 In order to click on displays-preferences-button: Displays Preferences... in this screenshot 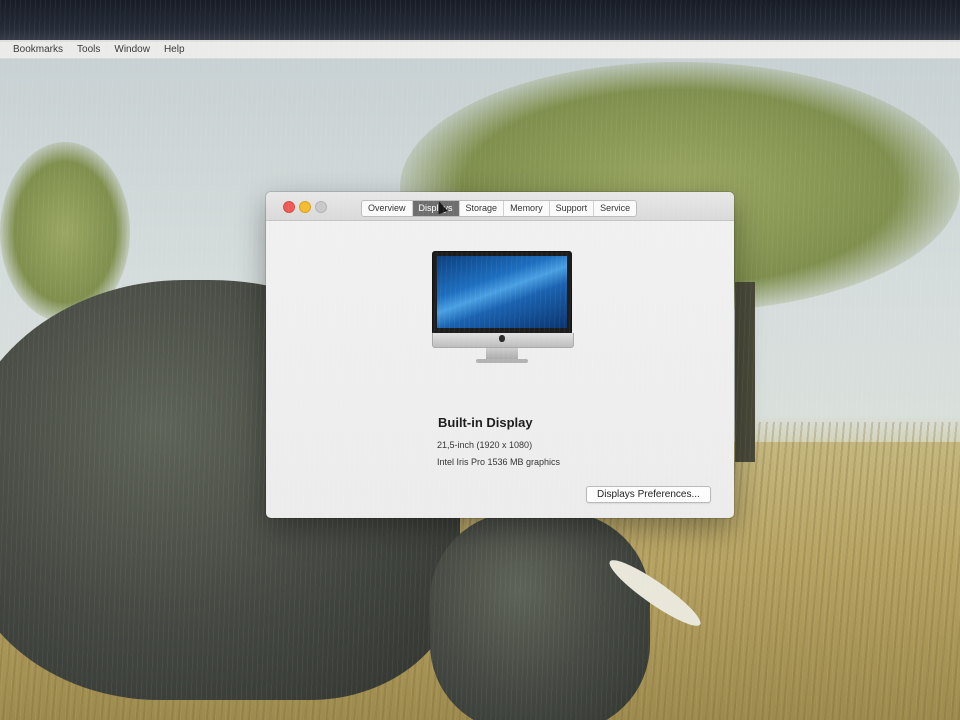, I will do `click(648, 494)`.